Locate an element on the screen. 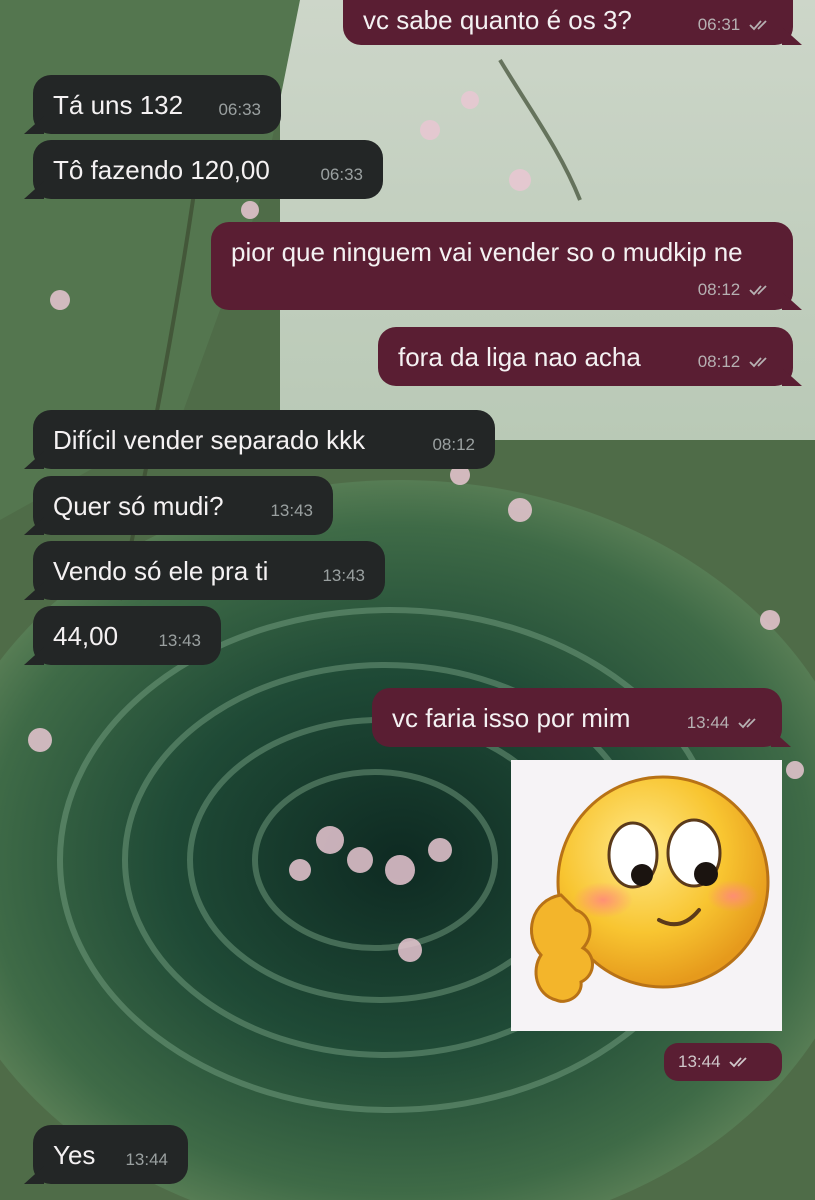  message-text: fora da liga nao acha is located at coordinates (519, 357).